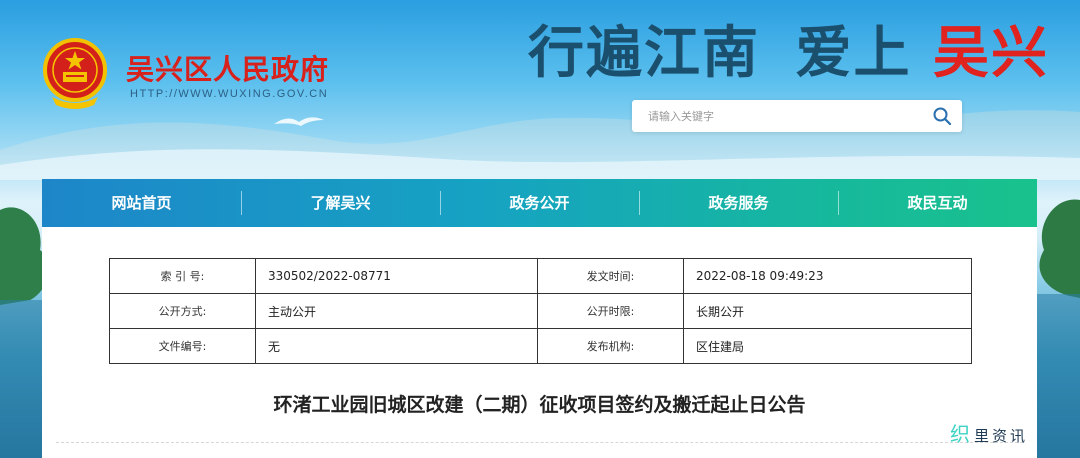  Describe the element at coordinates (788, 48) in the screenshot. I see `slogan-banner: 行遍江南 爱上 吴兴` at that location.